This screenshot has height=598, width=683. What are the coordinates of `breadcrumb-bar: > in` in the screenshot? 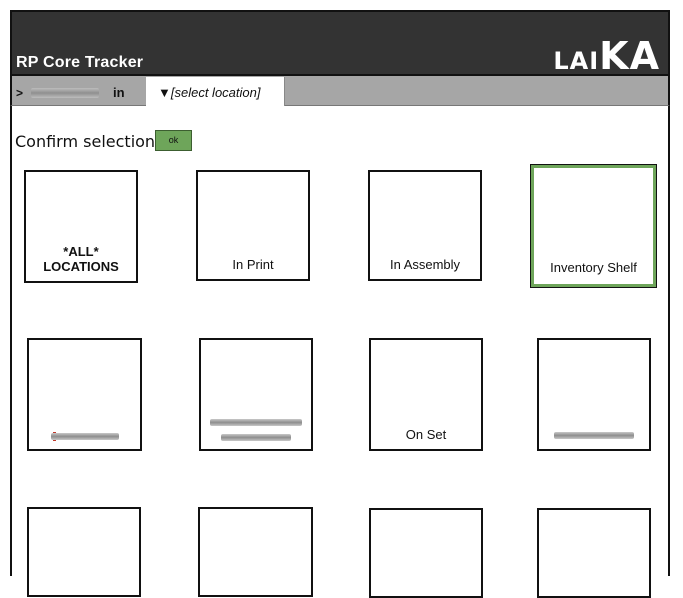 It's located at (340, 91).